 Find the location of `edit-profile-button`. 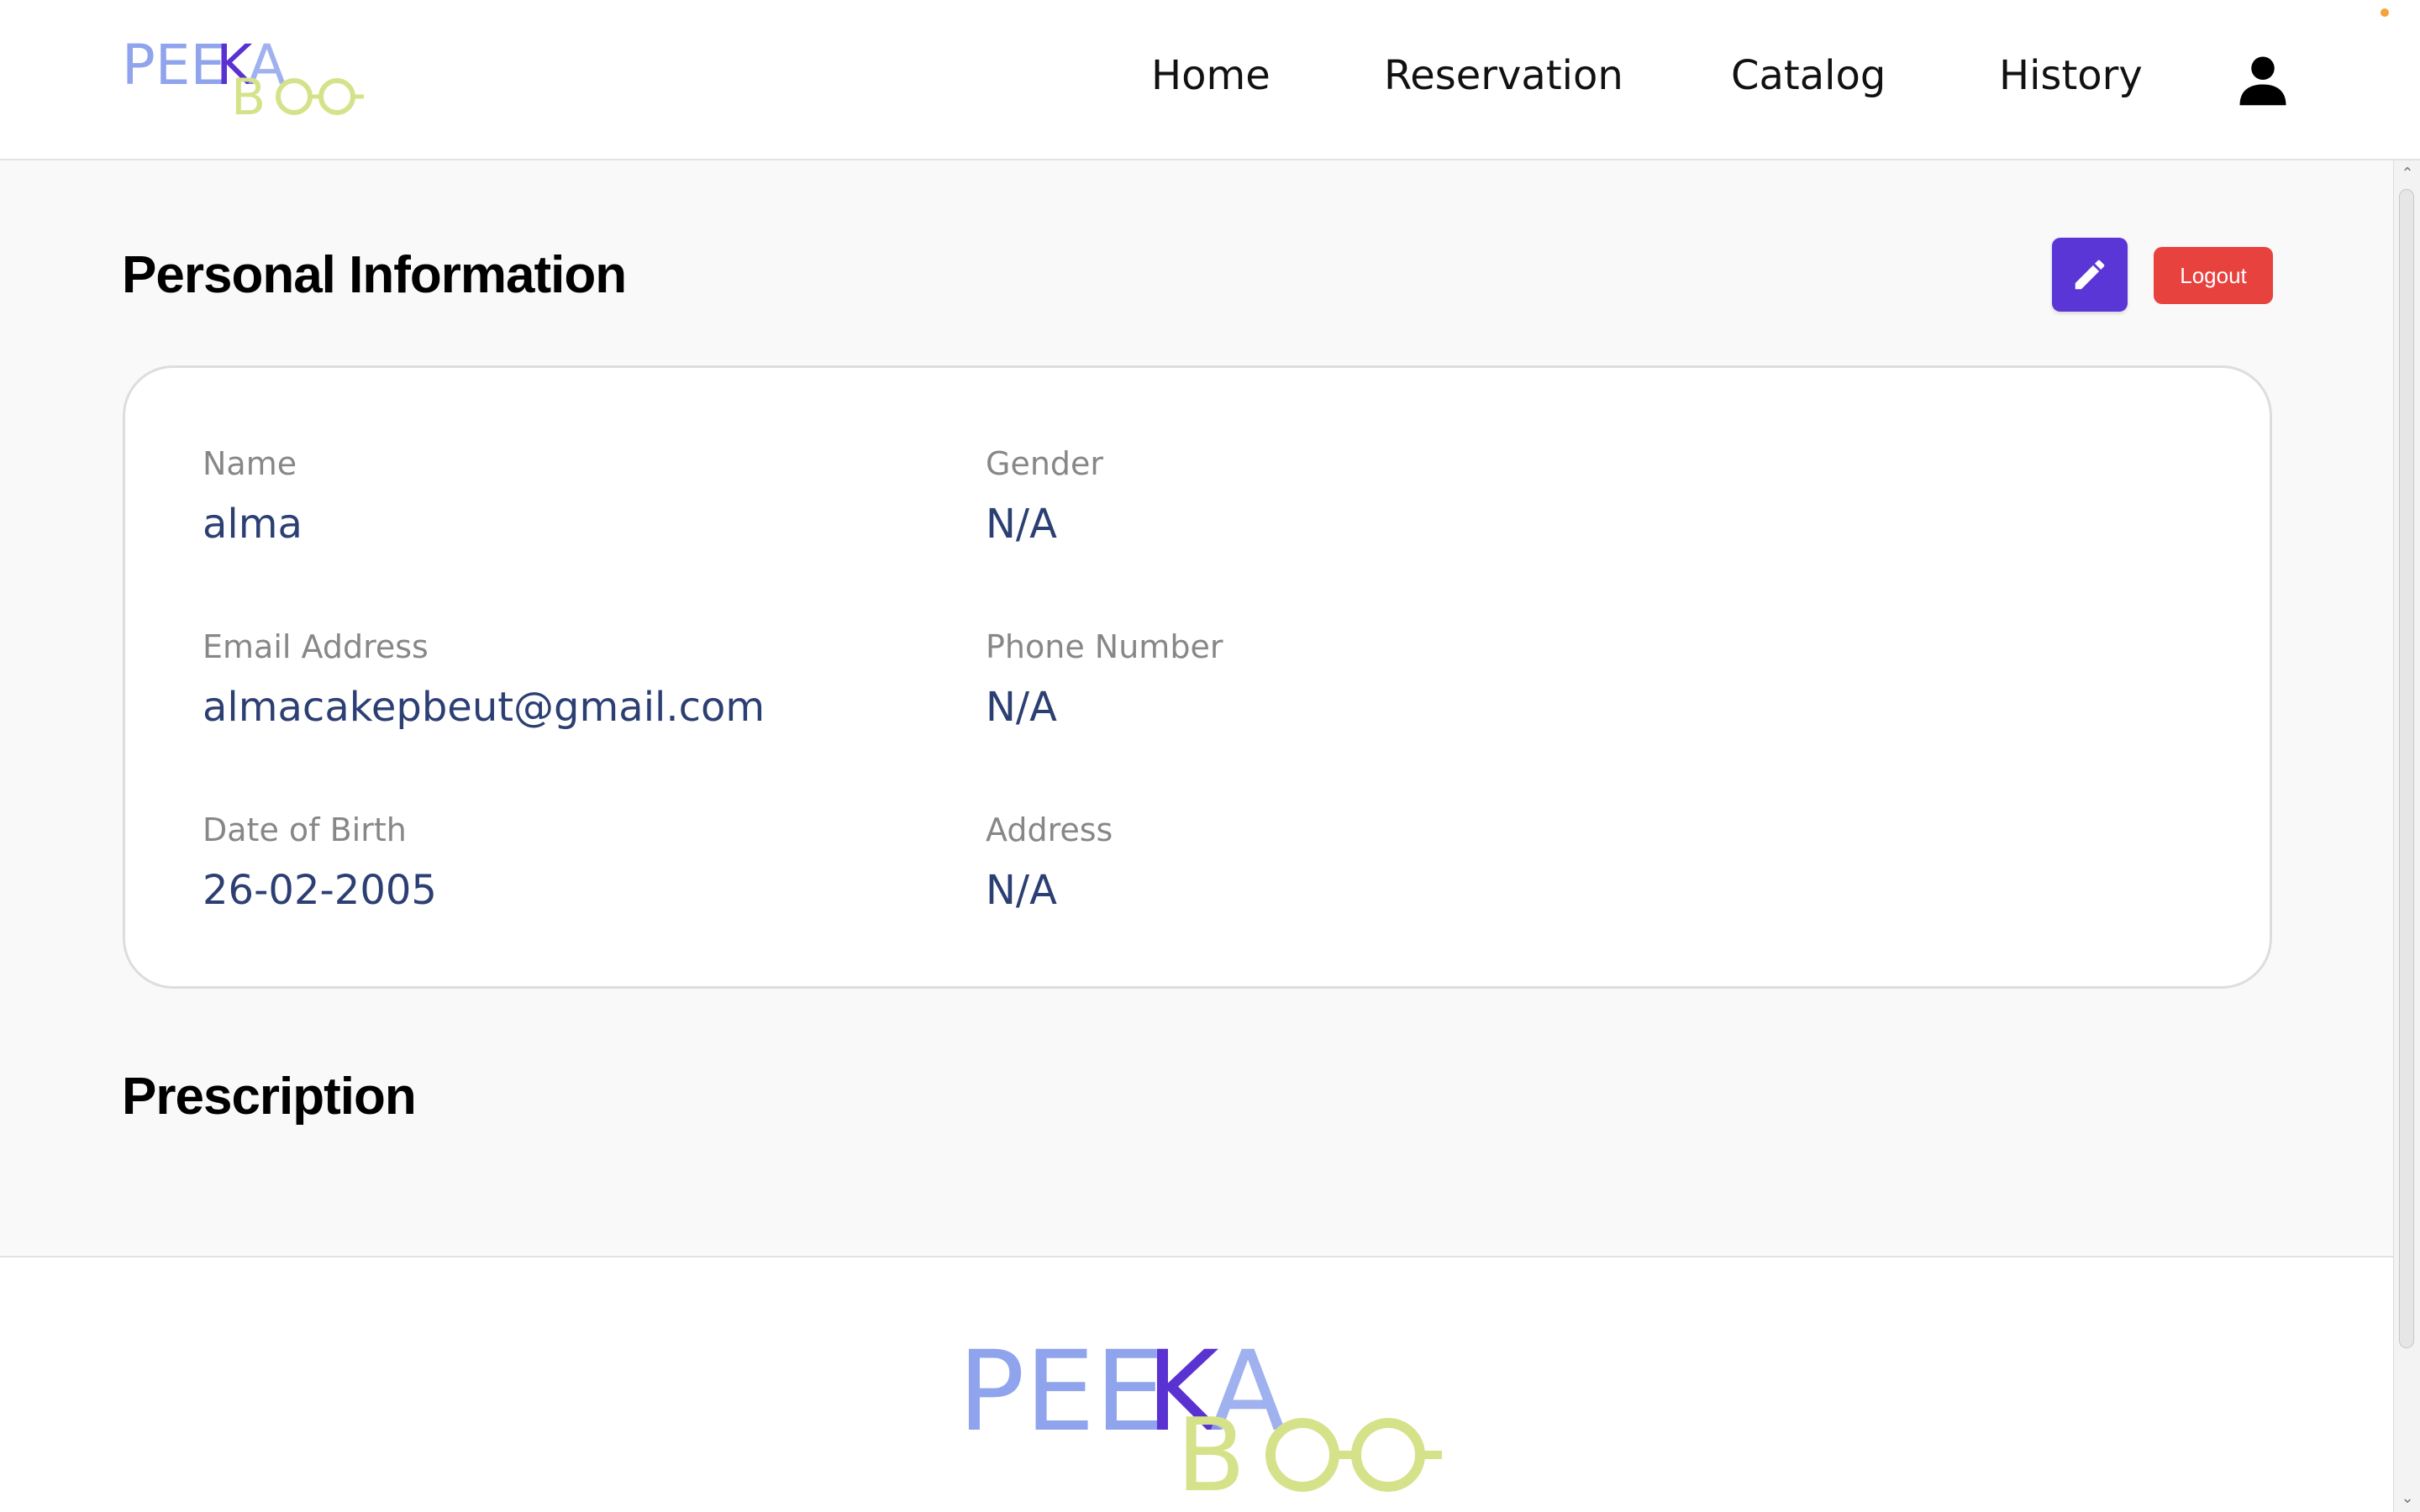

edit-profile-button is located at coordinates (2090, 275).